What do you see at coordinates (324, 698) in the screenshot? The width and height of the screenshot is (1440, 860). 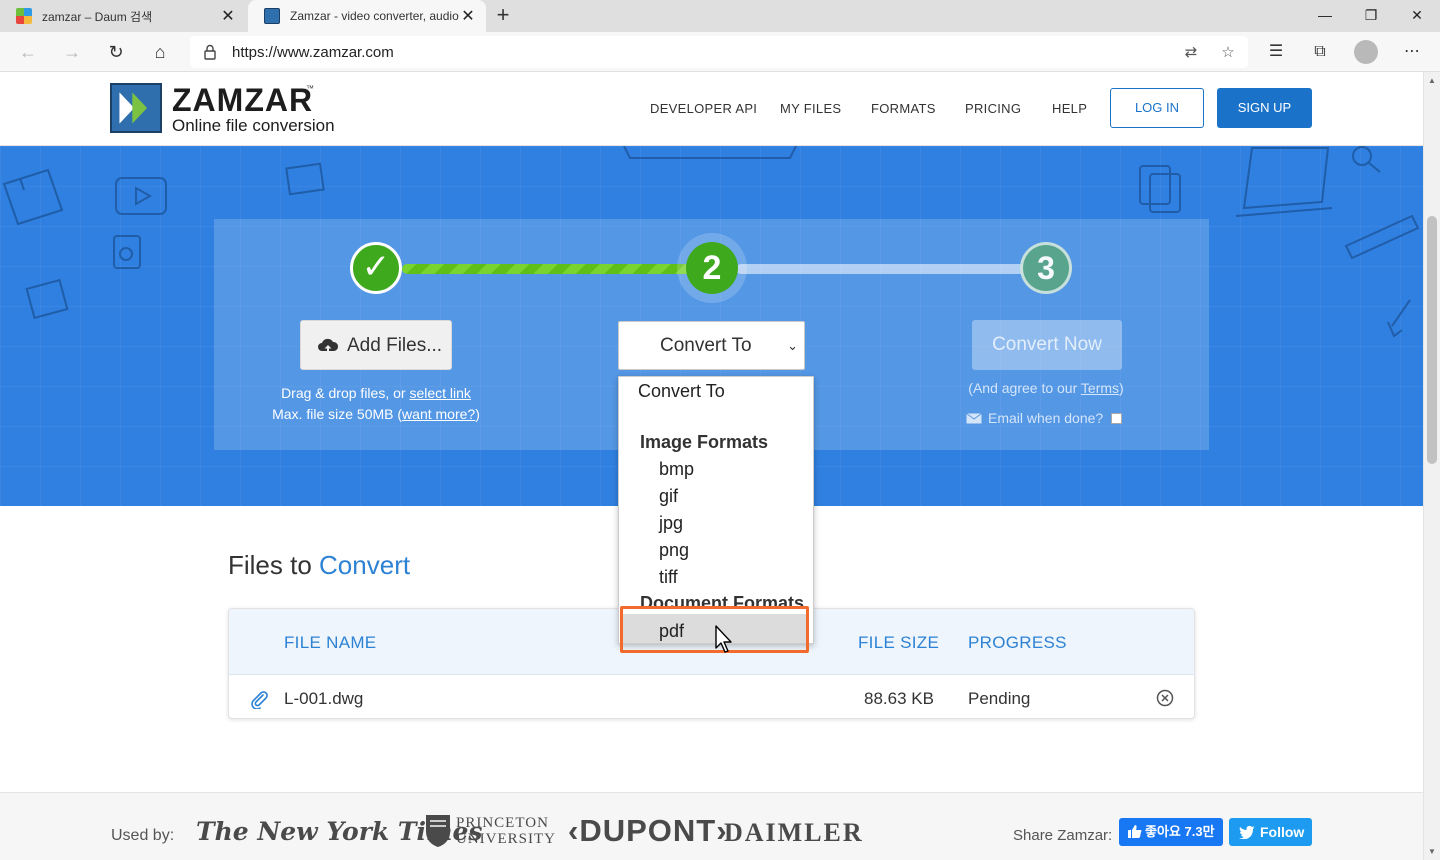 I see `file-name-cell: L-001.dwg` at bounding box center [324, 698].